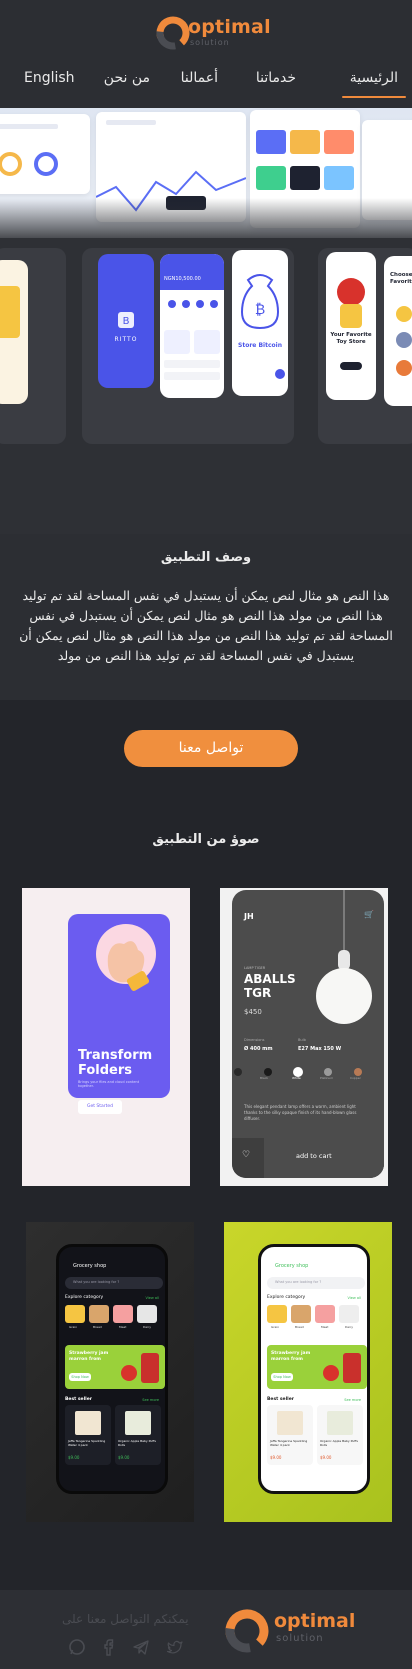 This screenshot has width=412, height=1669. What do you see at coordinates (296, 1078) in the screenshot?
I see `color-white: White` at bounding box center [296, 1078].